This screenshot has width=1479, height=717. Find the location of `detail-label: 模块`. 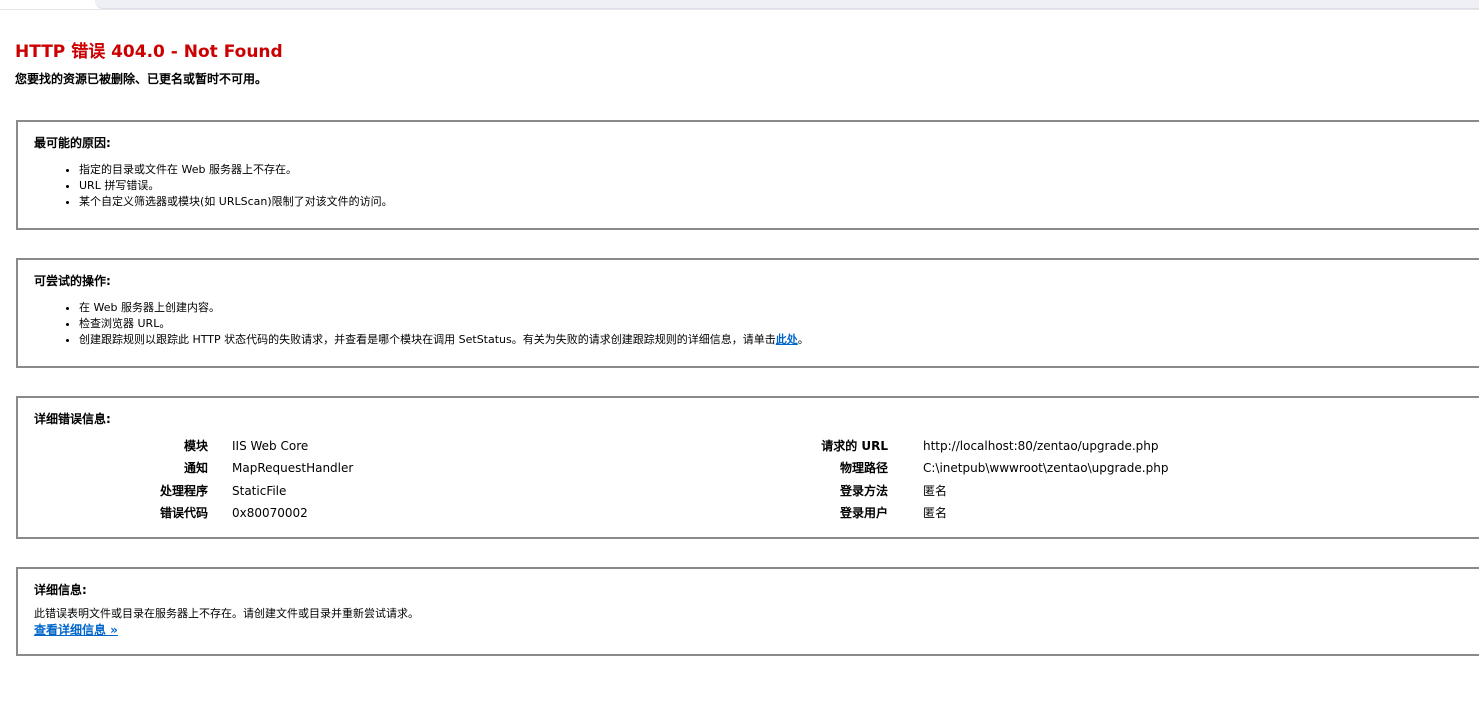

detail-label: 模块 is located at coordinates (195, 446).